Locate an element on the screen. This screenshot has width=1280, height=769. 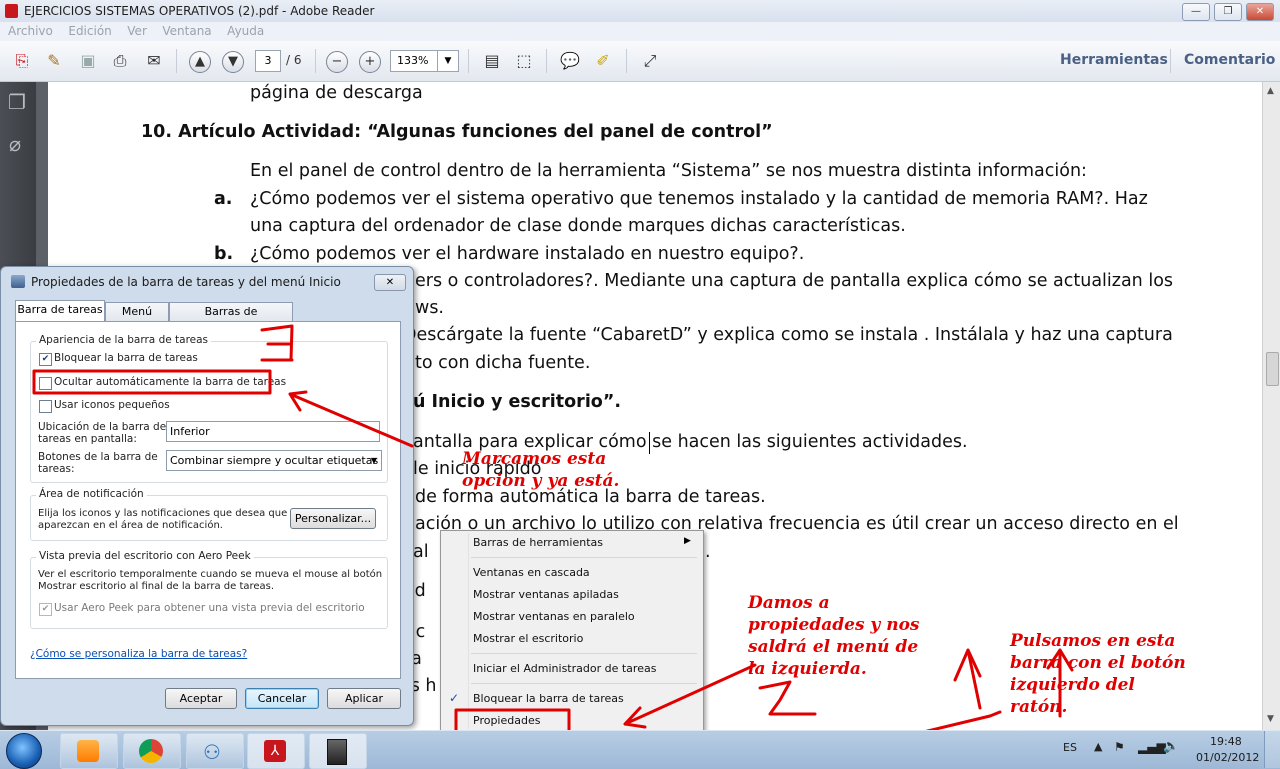
flag-icon: ⚑ is located at coordinates (1119, 747).